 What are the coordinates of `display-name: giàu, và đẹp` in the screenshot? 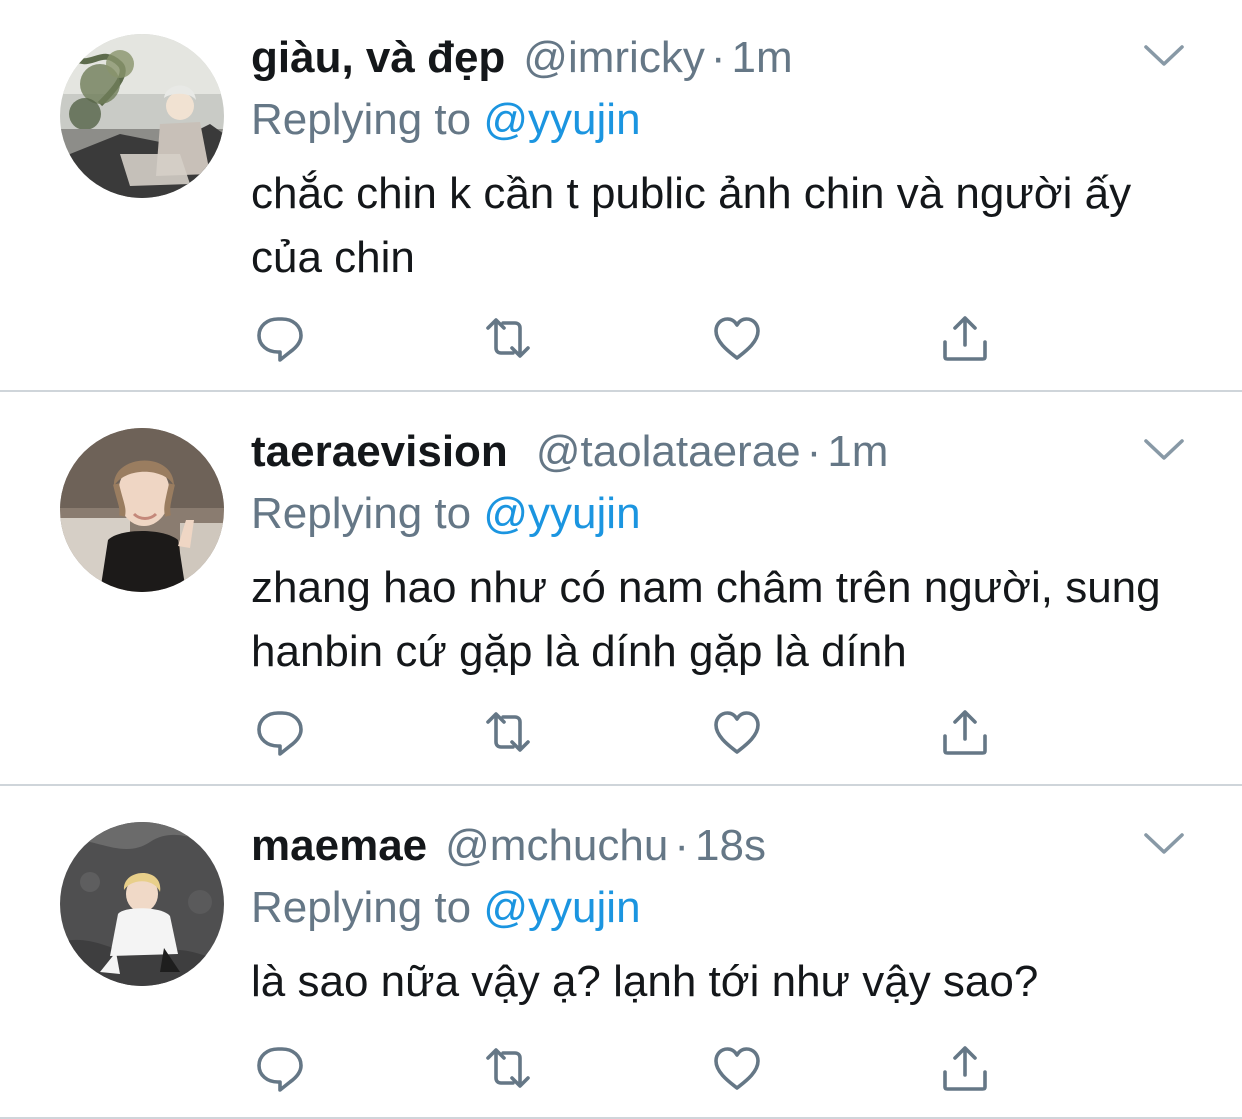 It's located at (378, 58).